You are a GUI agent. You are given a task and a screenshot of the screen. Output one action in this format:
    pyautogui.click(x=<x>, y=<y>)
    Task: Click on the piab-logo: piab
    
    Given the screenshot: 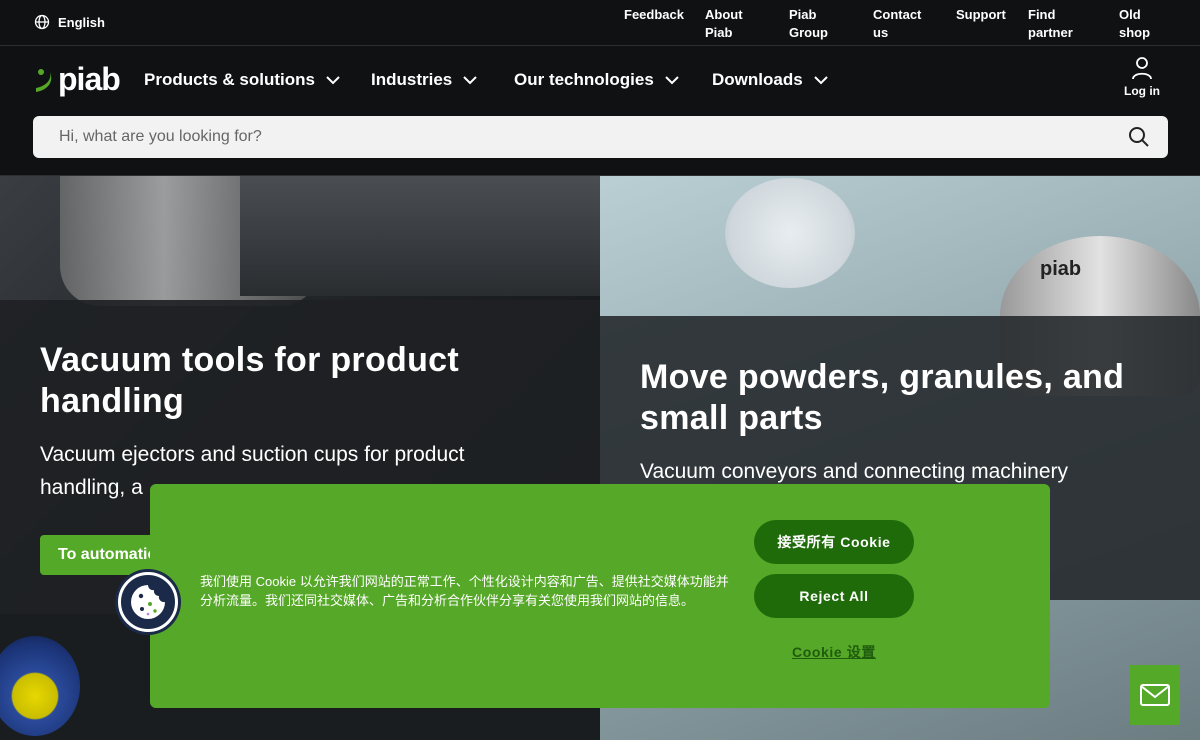 What is the action you would take?
    pyautogui.click(x=76, y=79)
    